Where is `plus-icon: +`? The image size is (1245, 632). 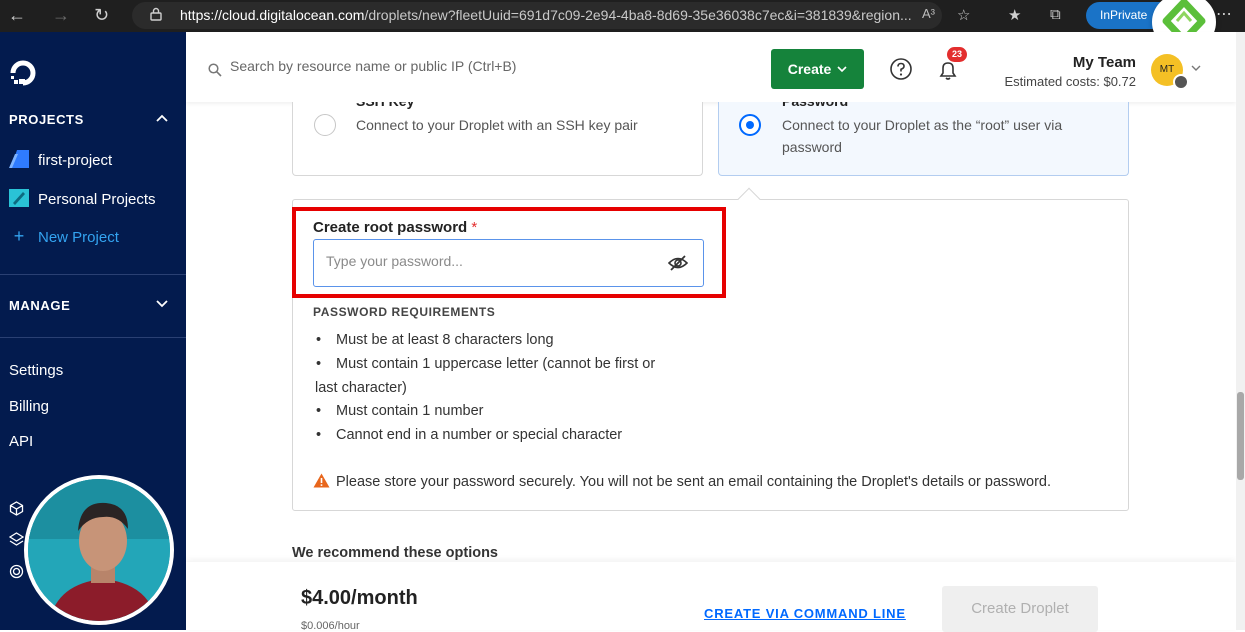
plus-icon: + is located at coordinates (19, 236).